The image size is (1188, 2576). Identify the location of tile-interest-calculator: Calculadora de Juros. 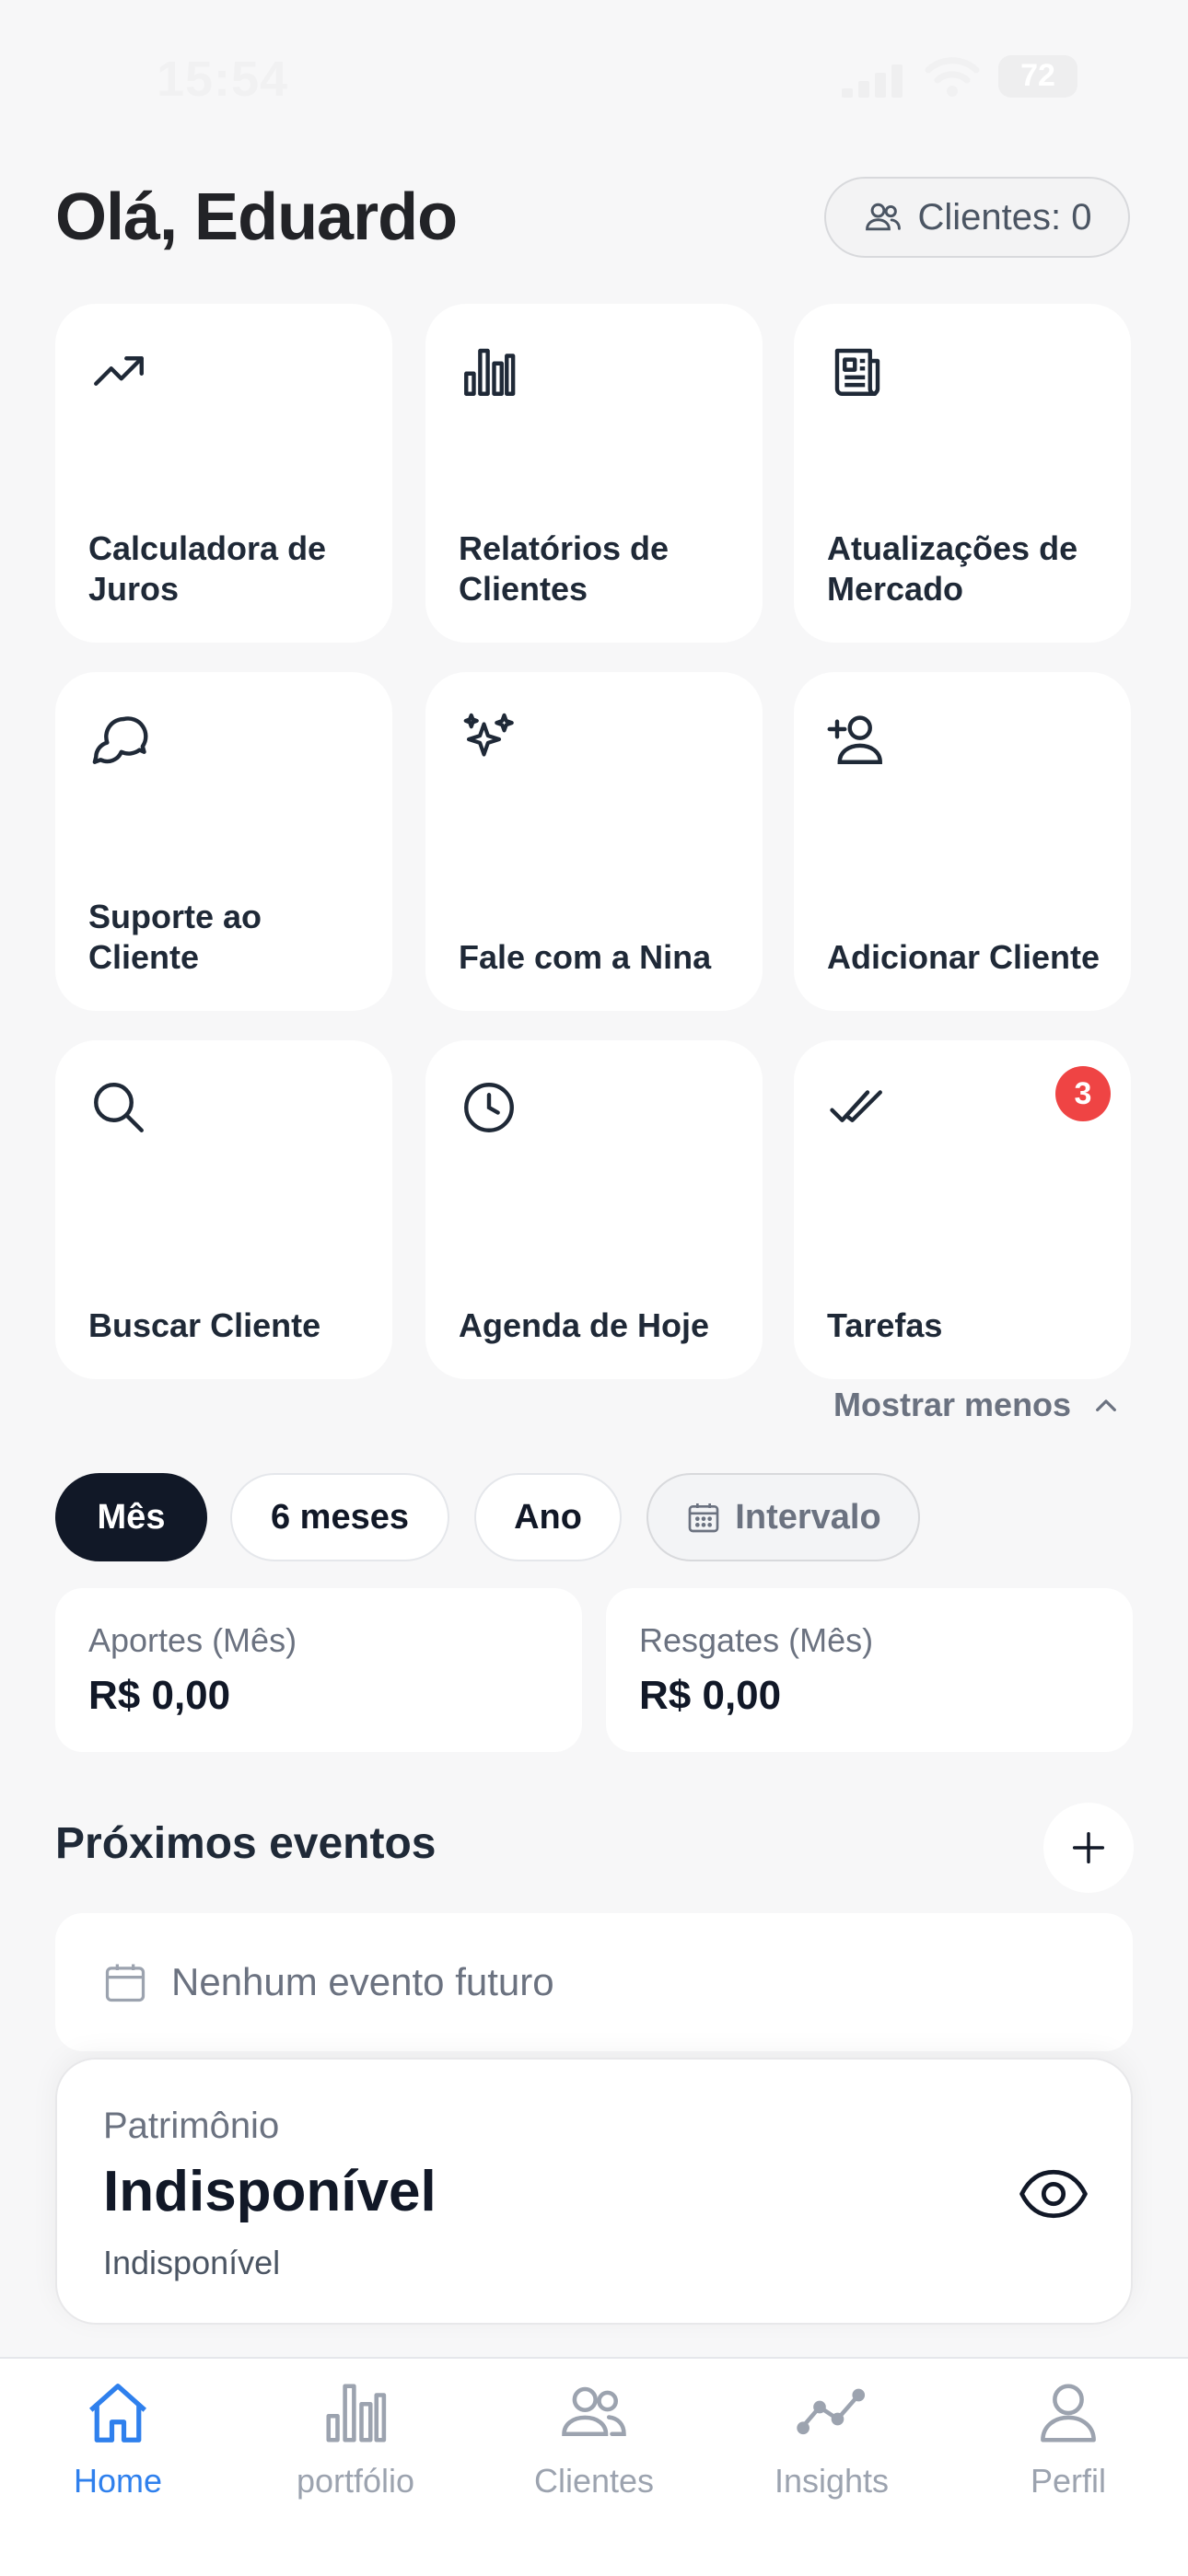
(223, 473).